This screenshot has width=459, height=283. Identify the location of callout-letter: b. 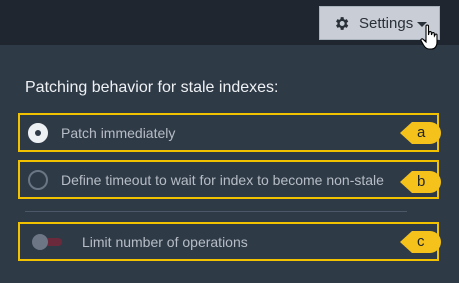
(421, 181).